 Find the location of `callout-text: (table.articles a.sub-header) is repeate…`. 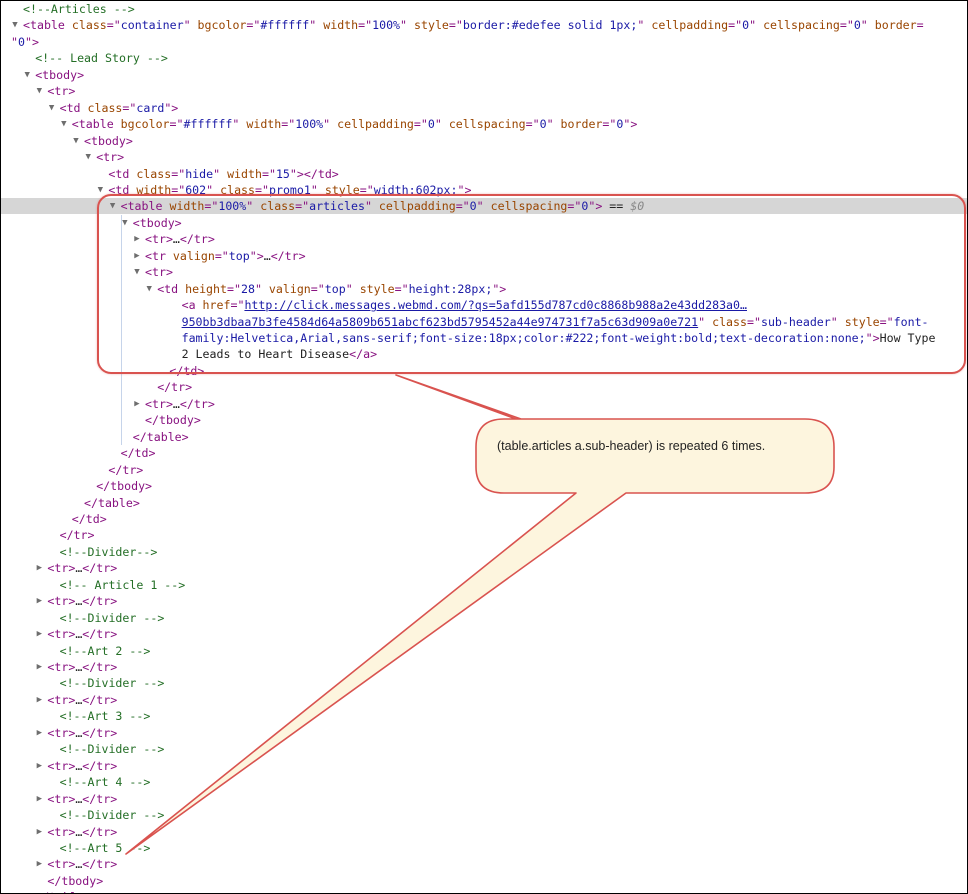

callout-text: (table.articles a.sub-header) is repeate… is located at coordinates (631, 446).